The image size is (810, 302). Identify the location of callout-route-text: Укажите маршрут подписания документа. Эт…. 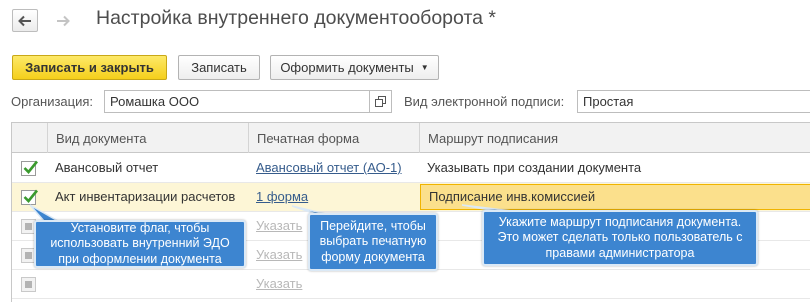
(620, 237).